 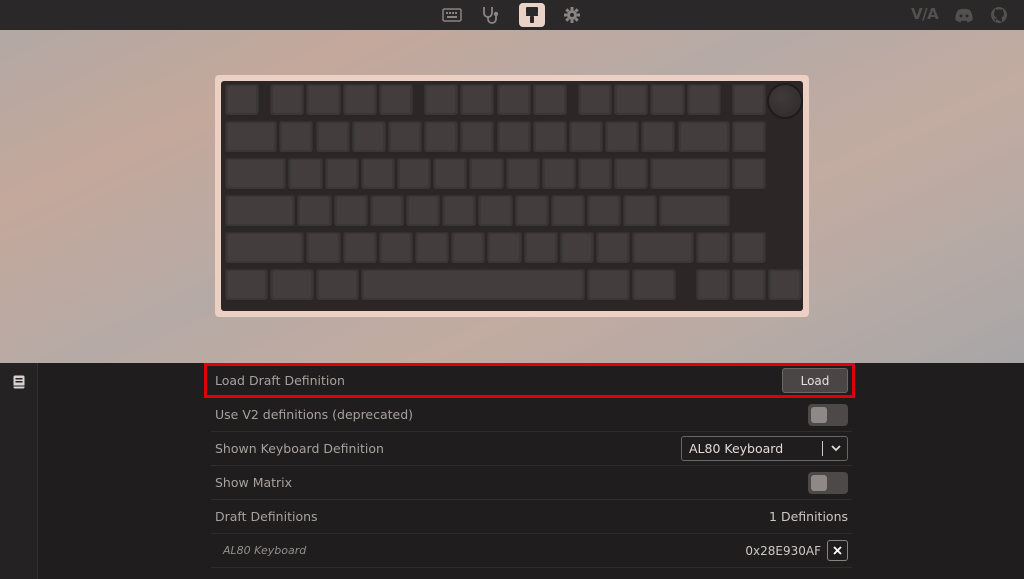 What do you see at coordinates (964, 15) in the screenshot?
I see `discord-icon` at bounding box center [964, 15].